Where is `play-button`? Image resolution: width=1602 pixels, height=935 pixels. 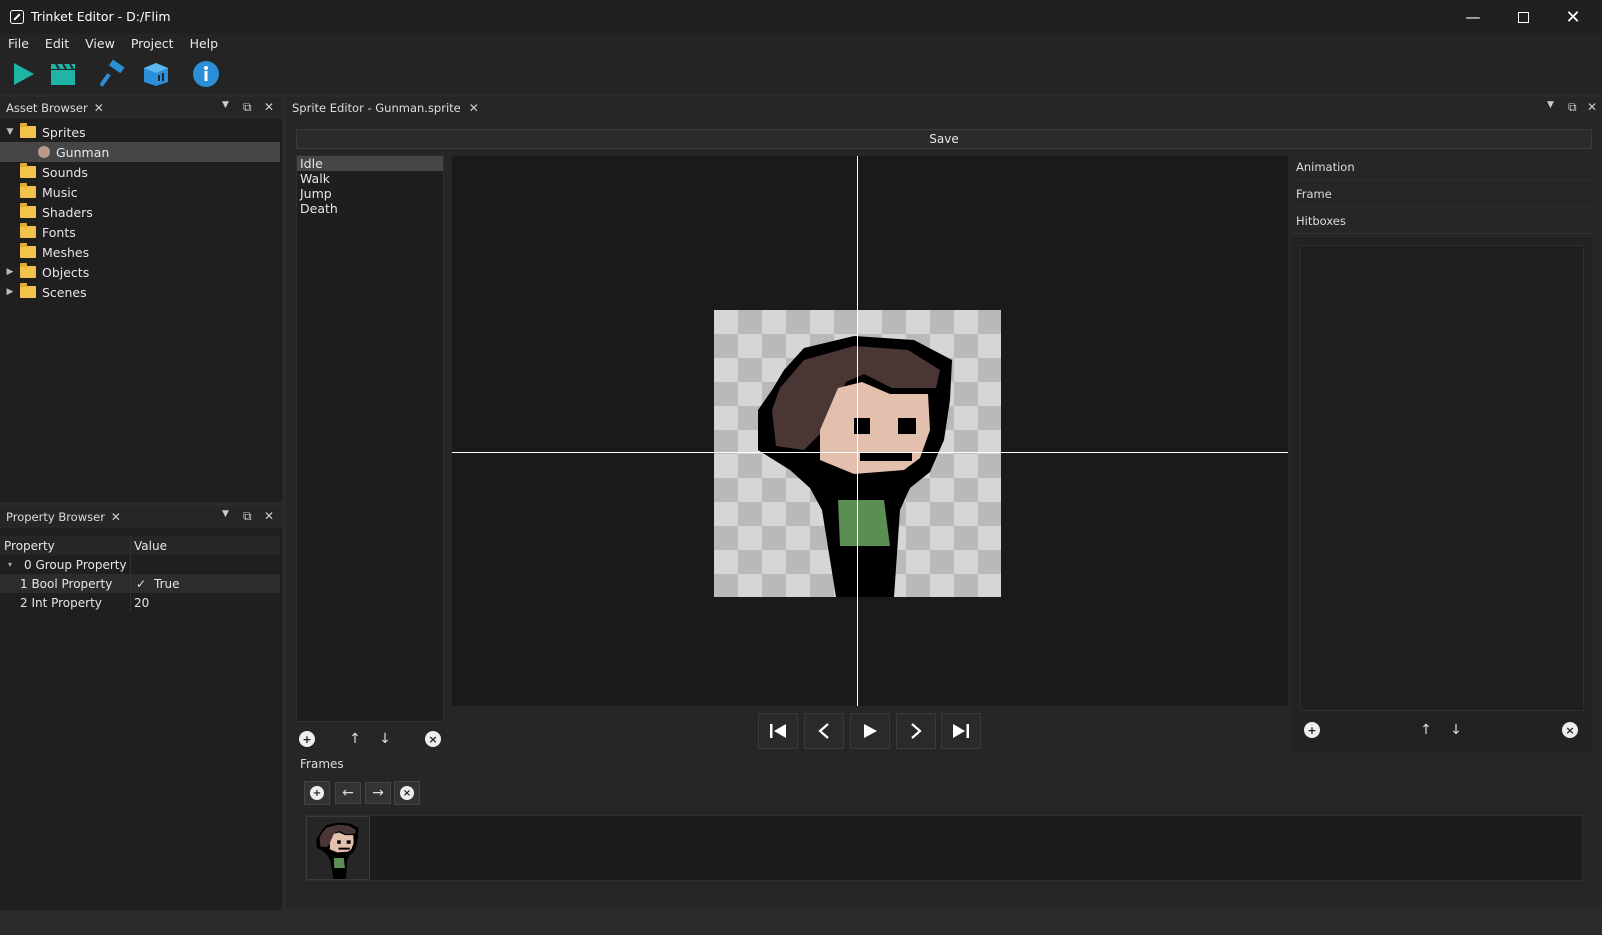
play-button is located at coordinates (870, 731).